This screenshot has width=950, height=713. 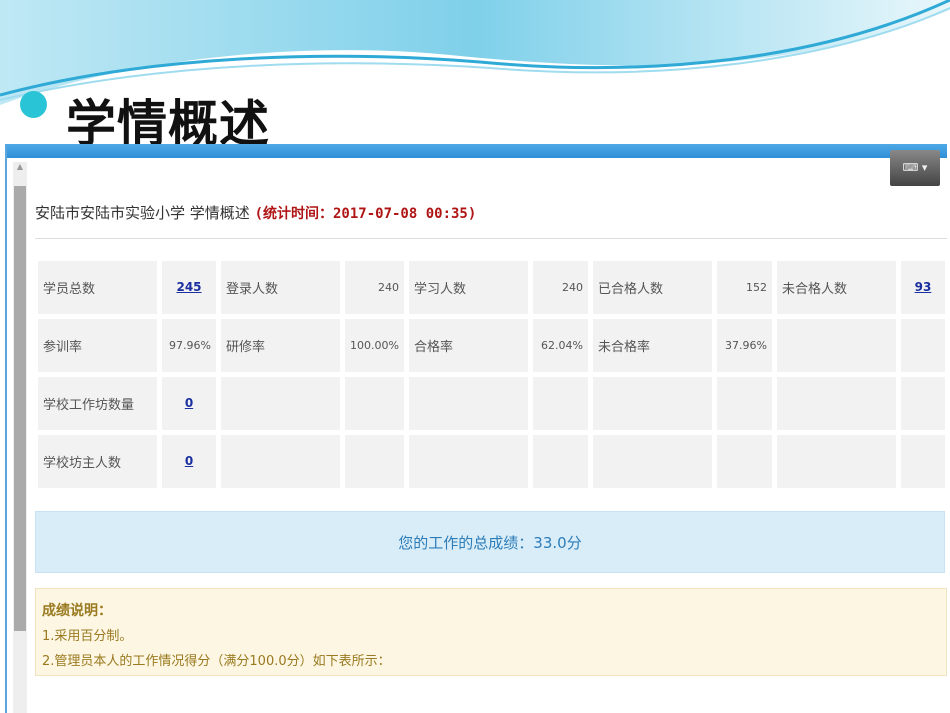 I want to click on school-title: 安陆市安陆市实验小学 学情概述, so click(x=142, y=213).